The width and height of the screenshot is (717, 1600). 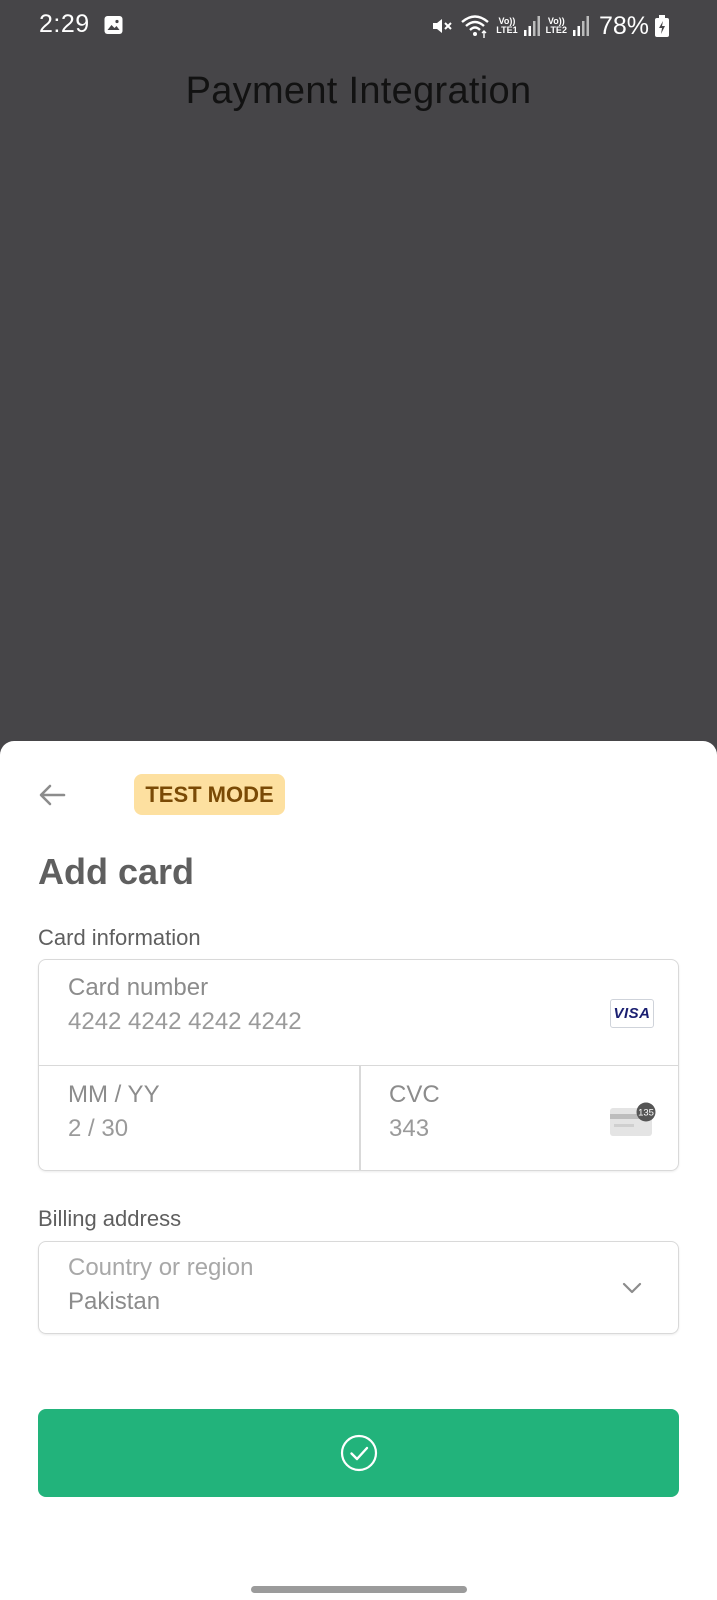 I want to click on confirm-button, so click(x=358, y=1453).